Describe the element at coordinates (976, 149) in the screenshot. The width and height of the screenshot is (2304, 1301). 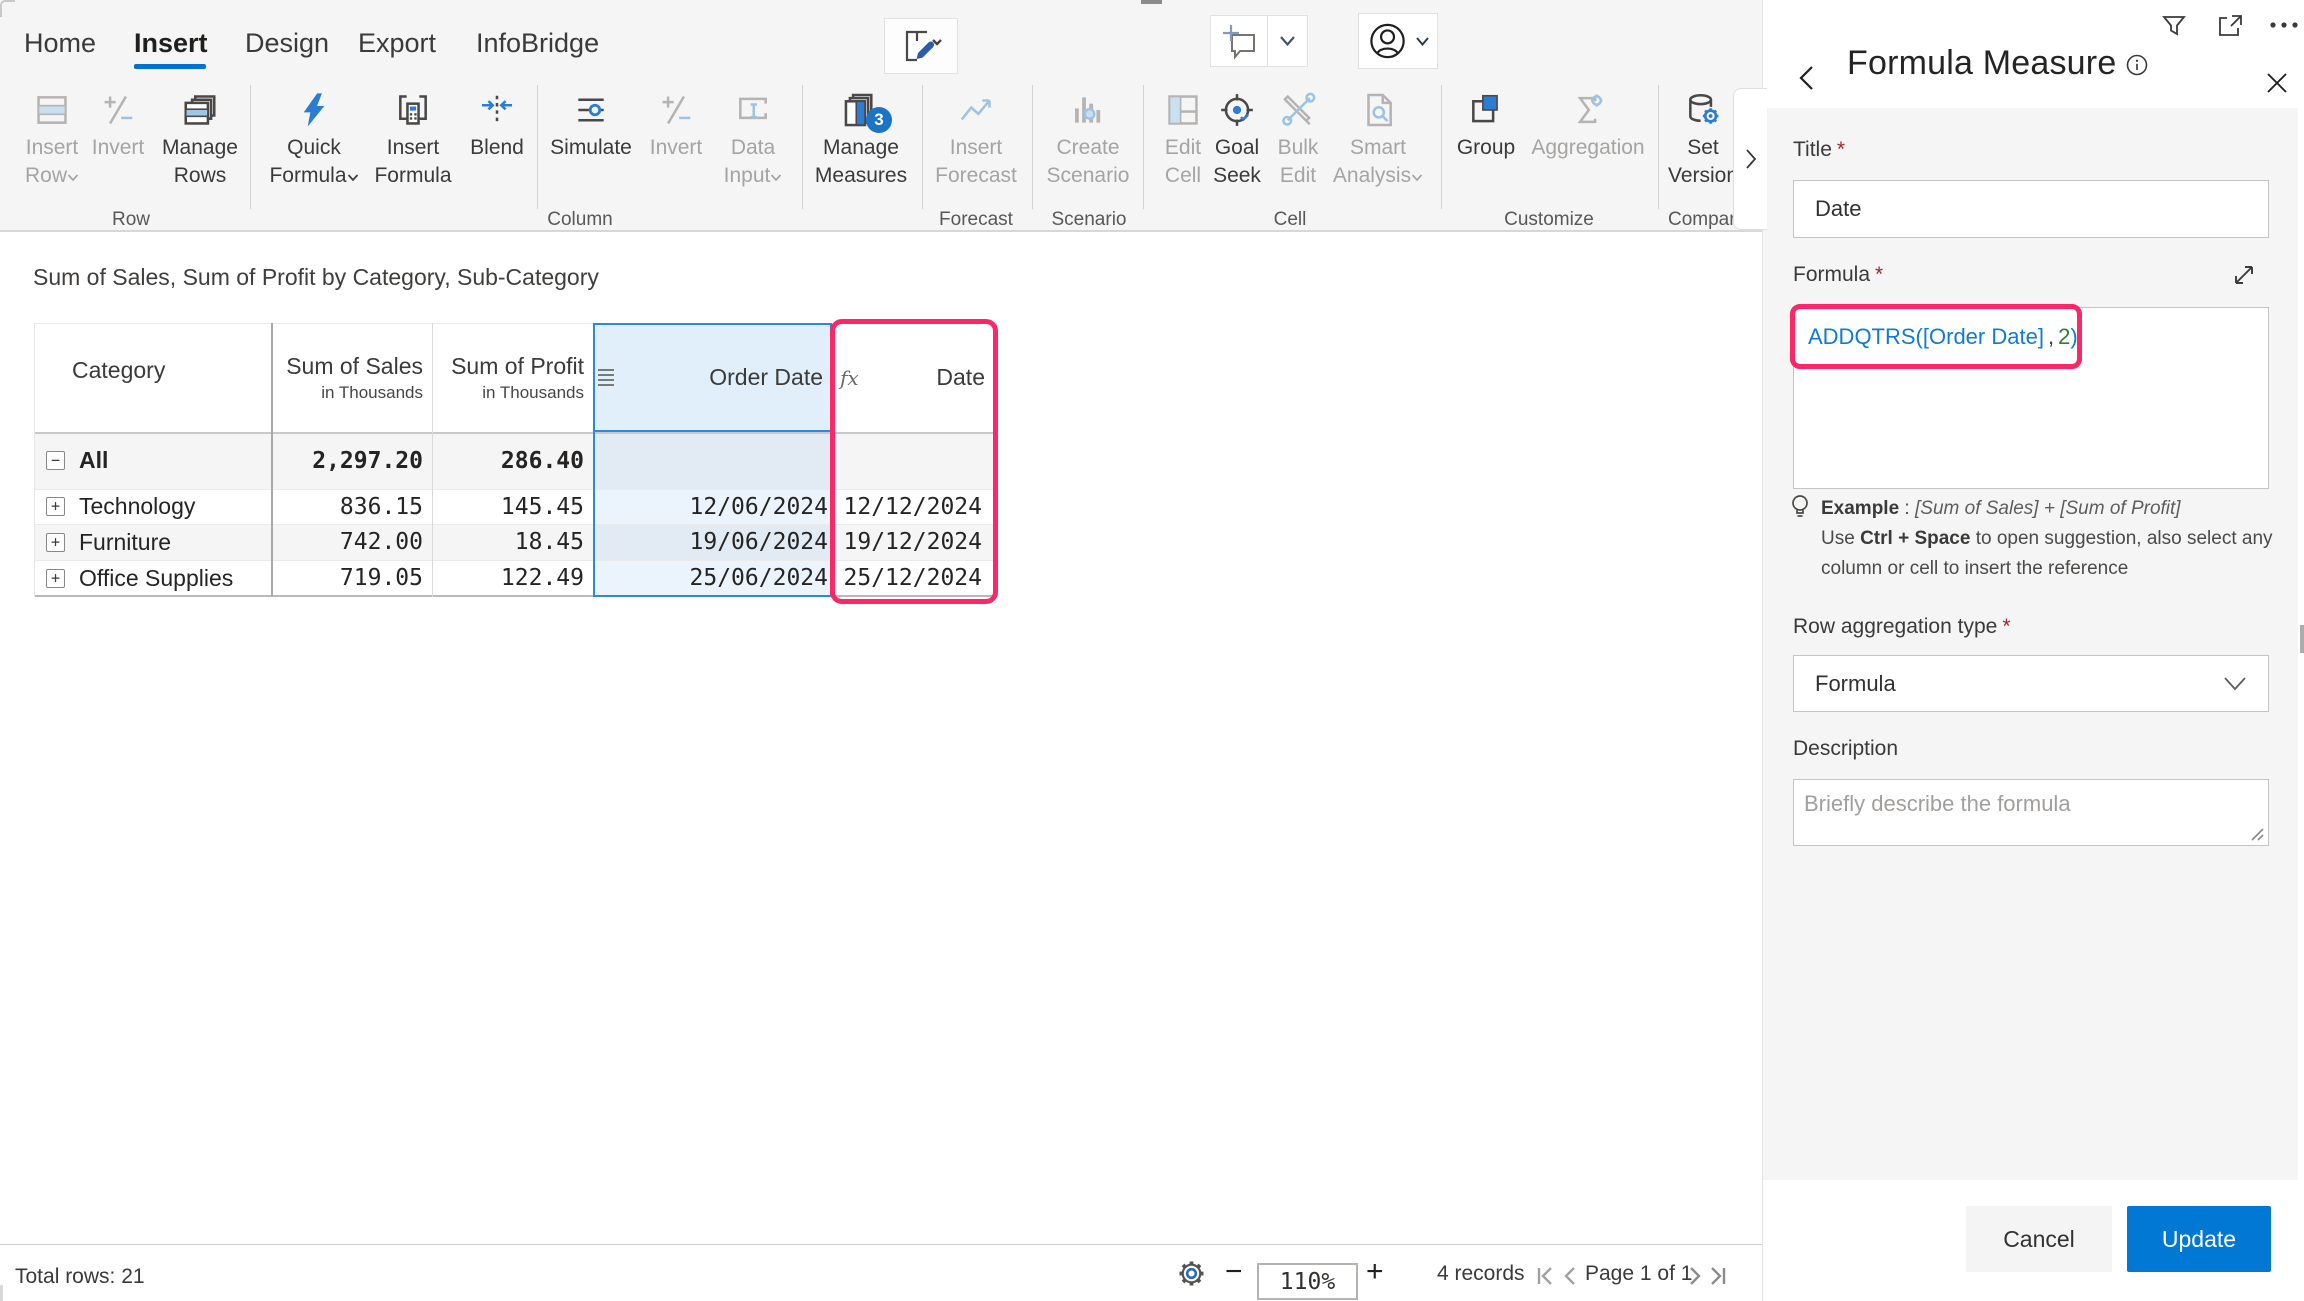
I see `ribbon-button-insert-forecast: Insert Forecast` at that location.